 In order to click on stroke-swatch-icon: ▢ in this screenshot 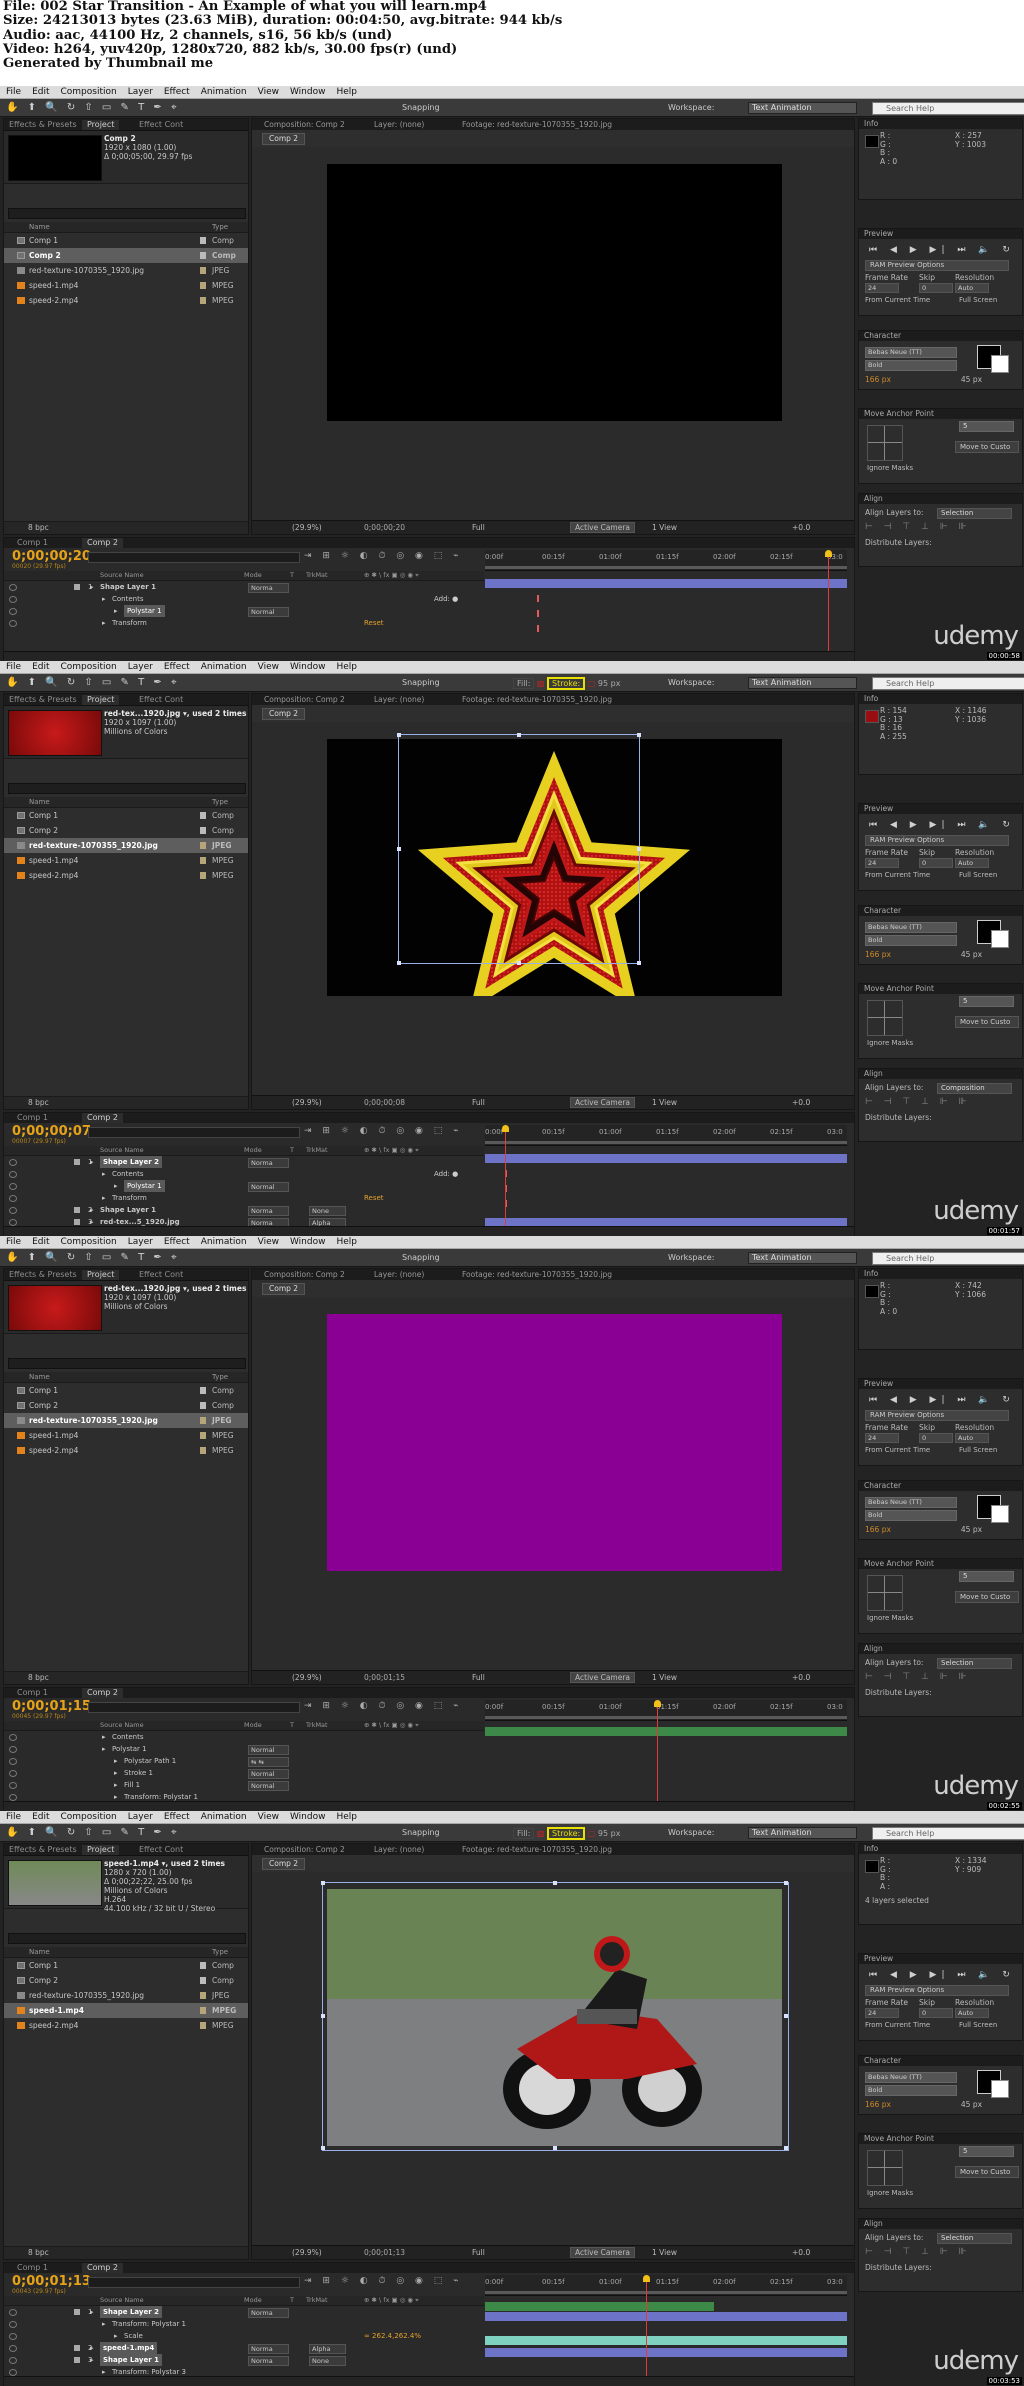, I will do `click(591, 1833)`.